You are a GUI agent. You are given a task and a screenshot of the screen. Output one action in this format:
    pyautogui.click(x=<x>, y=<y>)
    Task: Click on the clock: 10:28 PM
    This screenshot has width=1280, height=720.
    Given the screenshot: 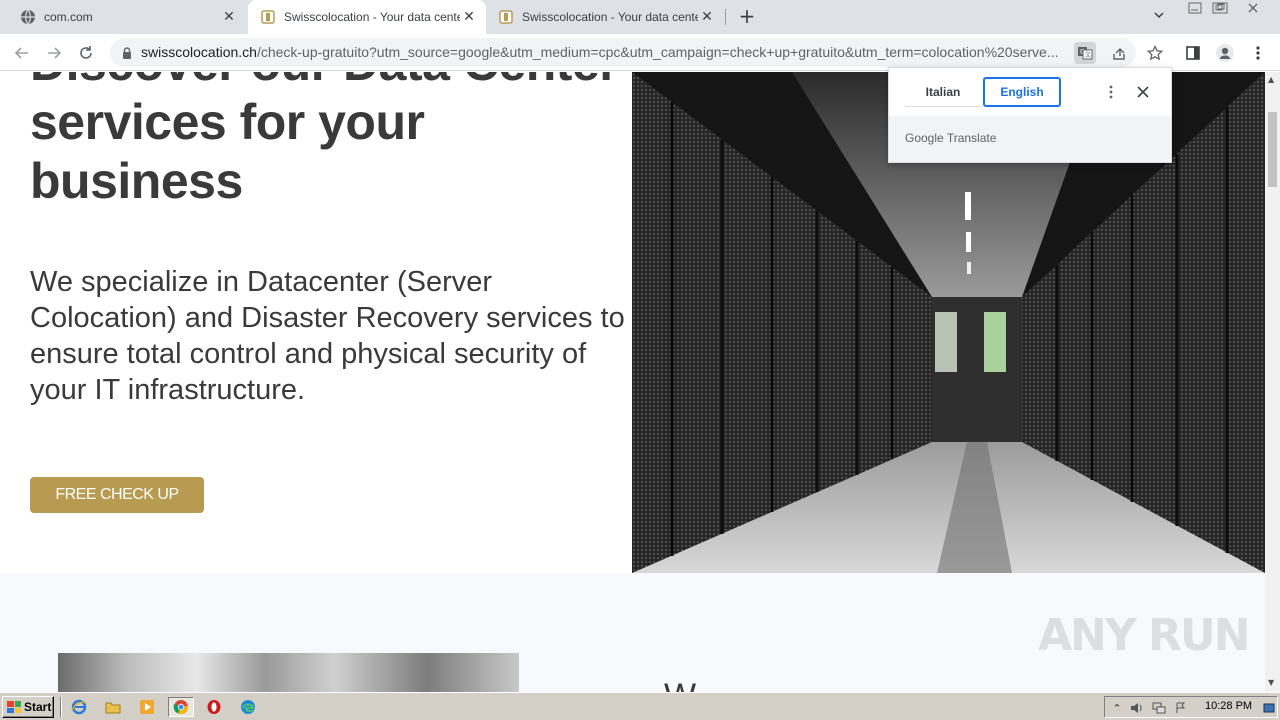 What is the action you would take?
    pyautogui.click(x=1228, y=706)
    